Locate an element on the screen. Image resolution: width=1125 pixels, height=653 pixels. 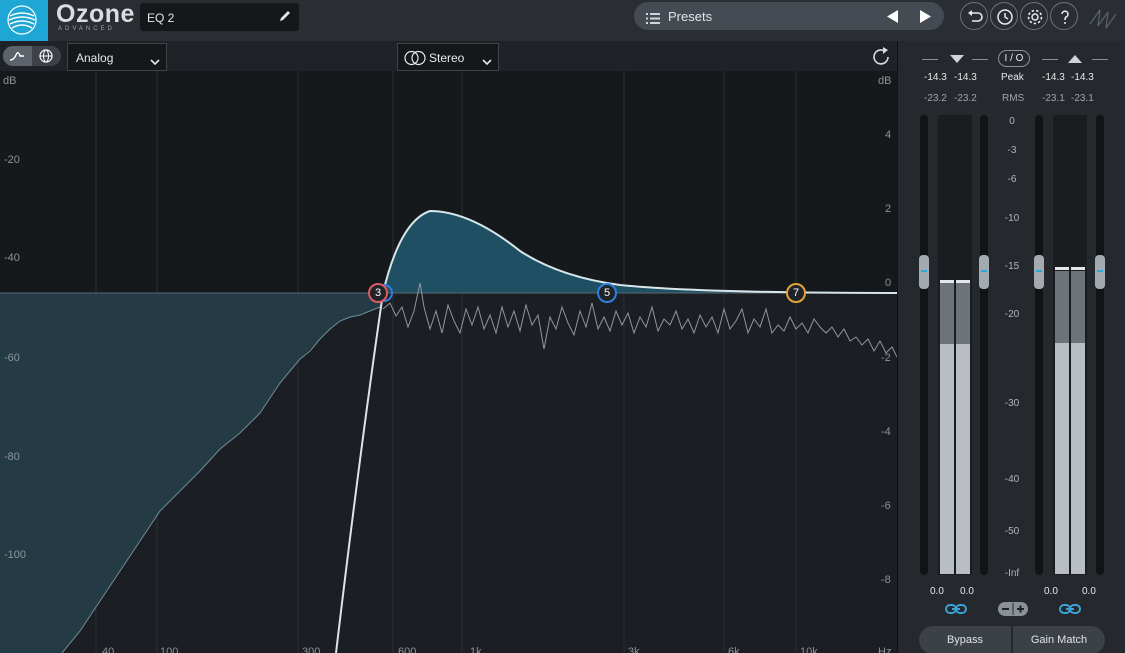
eq-node-5: 5 is located at coordinates (607, 293).